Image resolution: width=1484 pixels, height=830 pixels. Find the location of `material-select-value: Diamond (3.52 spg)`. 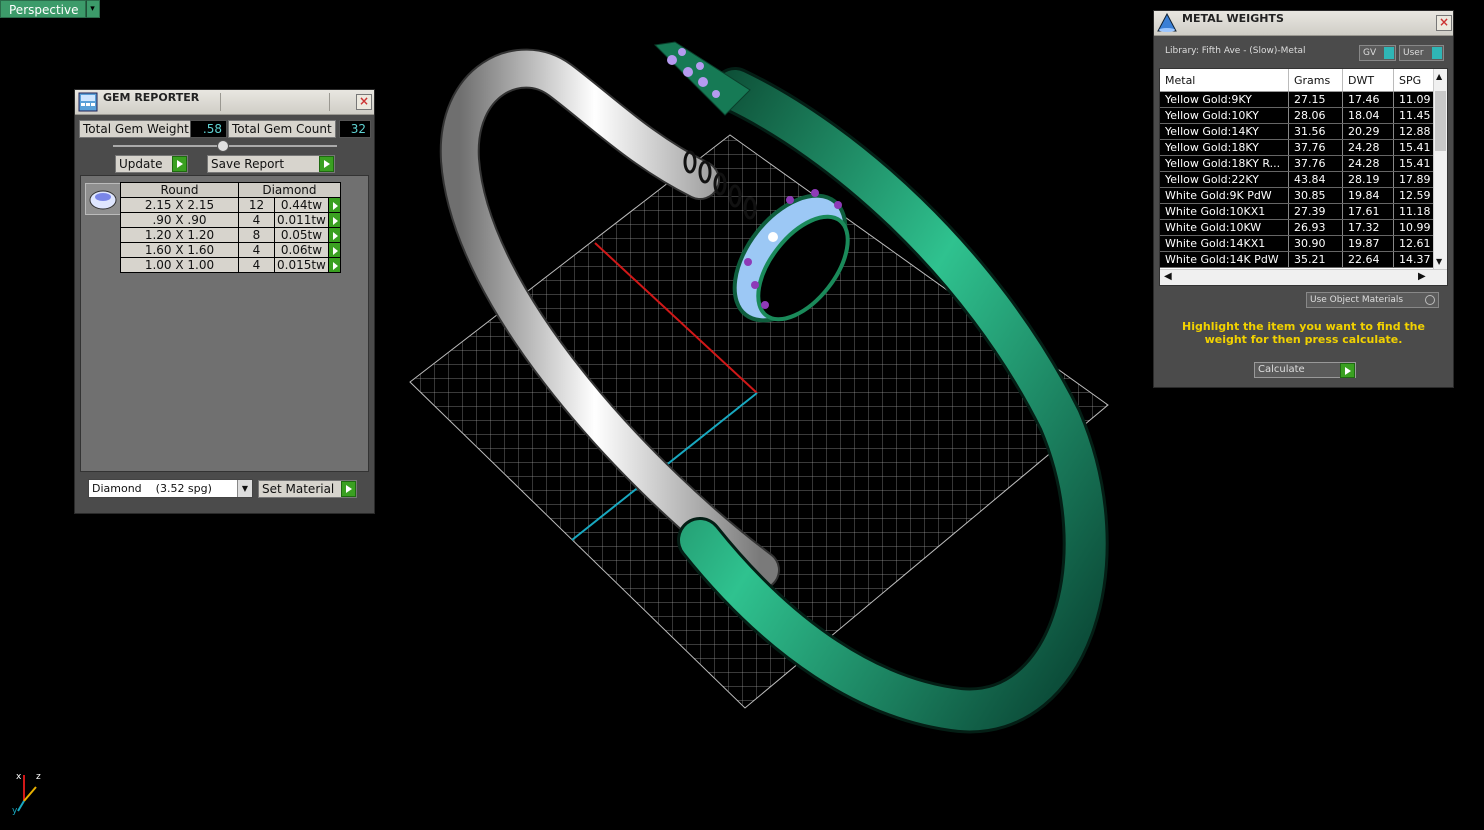

material-select-value: Diamond (3.52 spg) is located at coordinates (152, 488).